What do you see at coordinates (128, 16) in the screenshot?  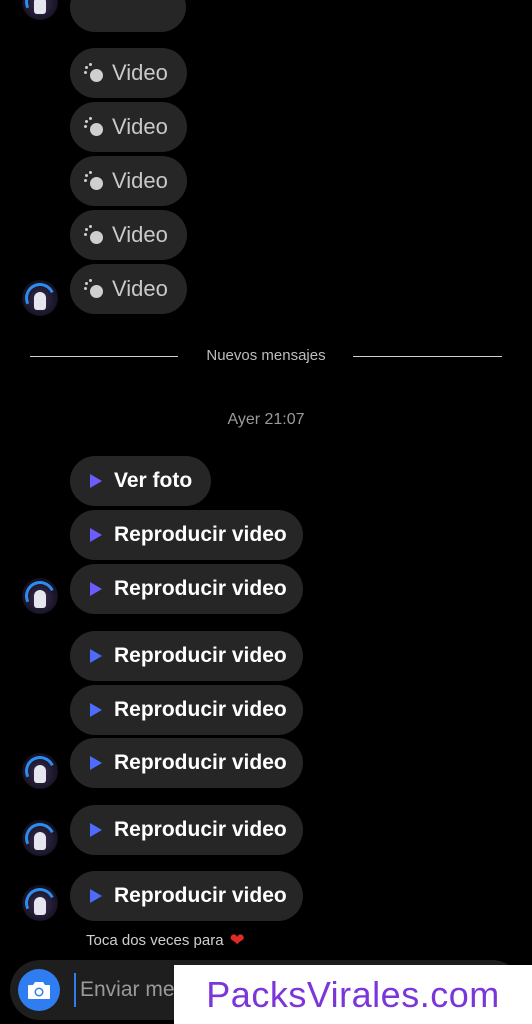 I see `message-bubble` at bounding box center [128, 16].